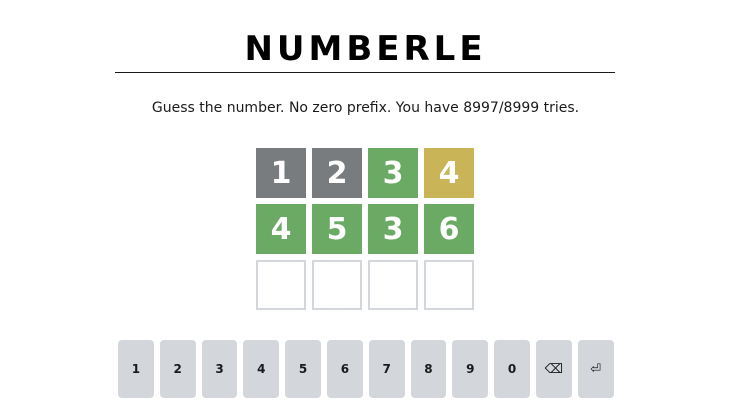 This screenshot has width=731, height=411. What do you see at coordinates (337, 173) in the screenshot?
I see `guess-tile: 2` at bounding box center [337, 173].